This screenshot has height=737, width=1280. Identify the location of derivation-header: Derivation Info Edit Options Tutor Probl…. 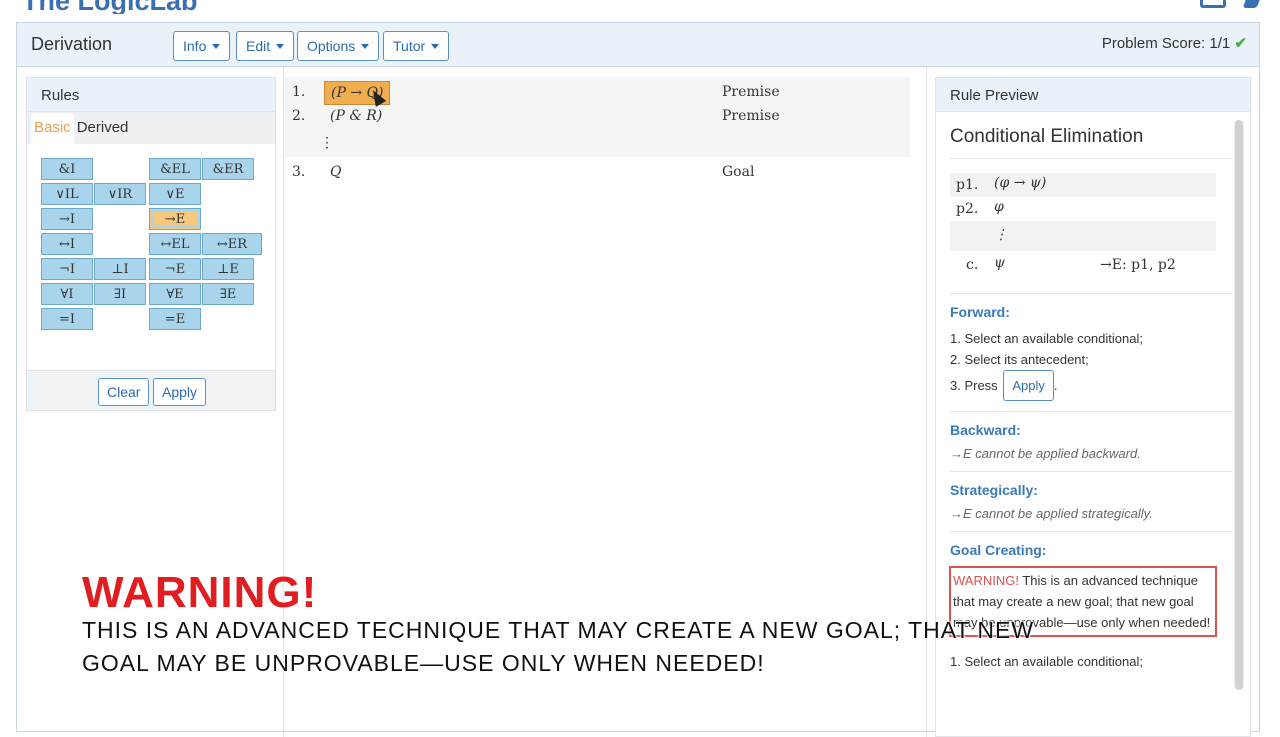
(638, 45).